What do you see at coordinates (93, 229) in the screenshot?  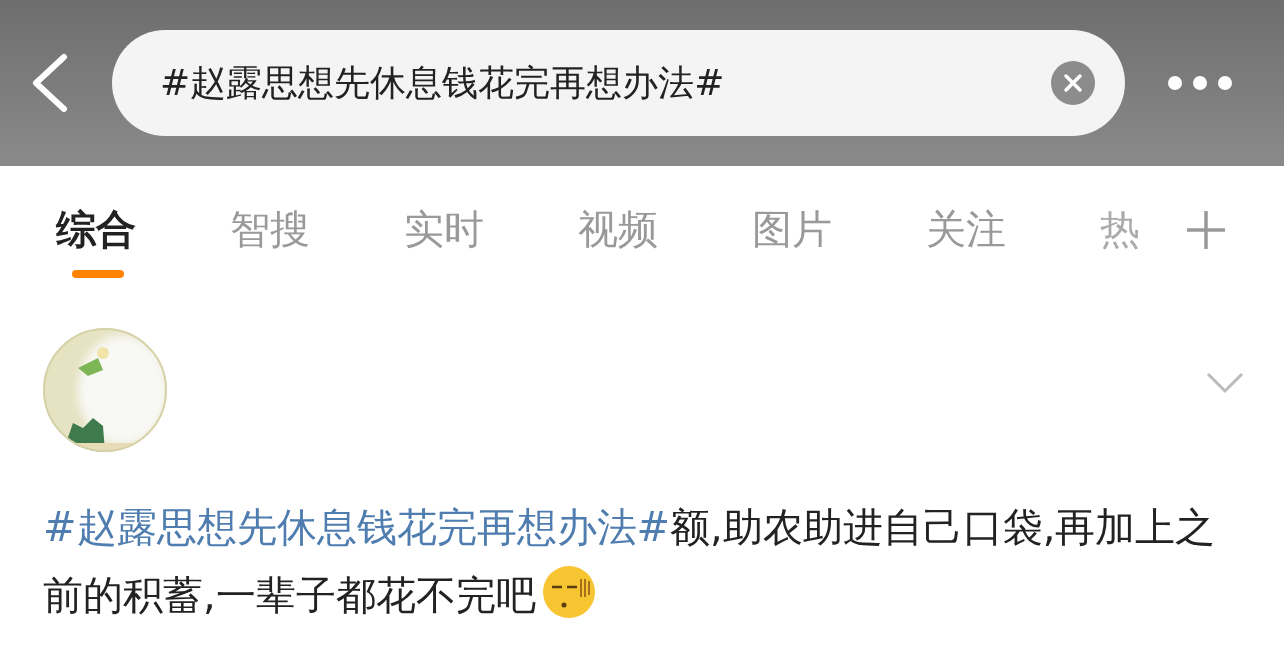 I see `tab: 综合` at bounding box center [93, 229].